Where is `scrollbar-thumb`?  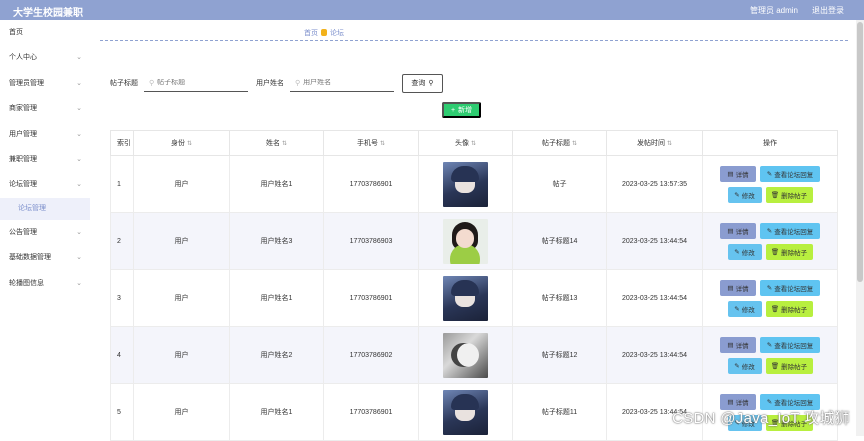
scrollbar-thumb is located at coordinates (860, 152).